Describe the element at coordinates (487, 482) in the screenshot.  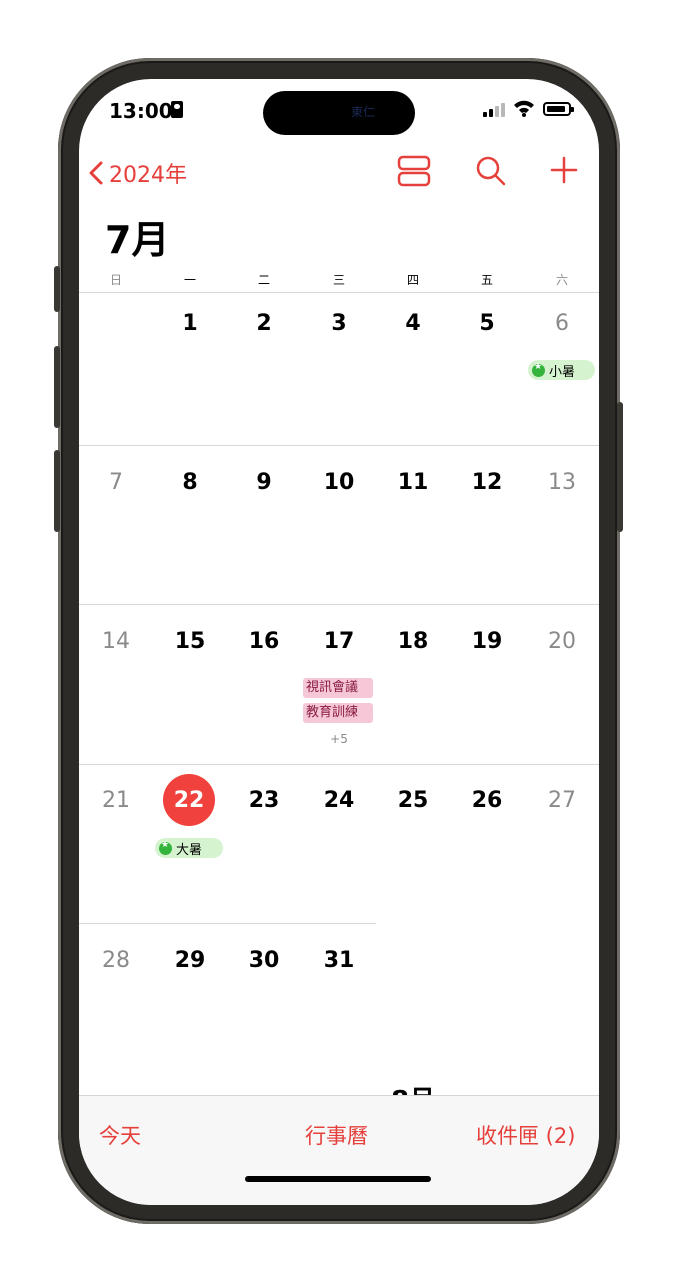
I see `day-cell: 12` at that location.